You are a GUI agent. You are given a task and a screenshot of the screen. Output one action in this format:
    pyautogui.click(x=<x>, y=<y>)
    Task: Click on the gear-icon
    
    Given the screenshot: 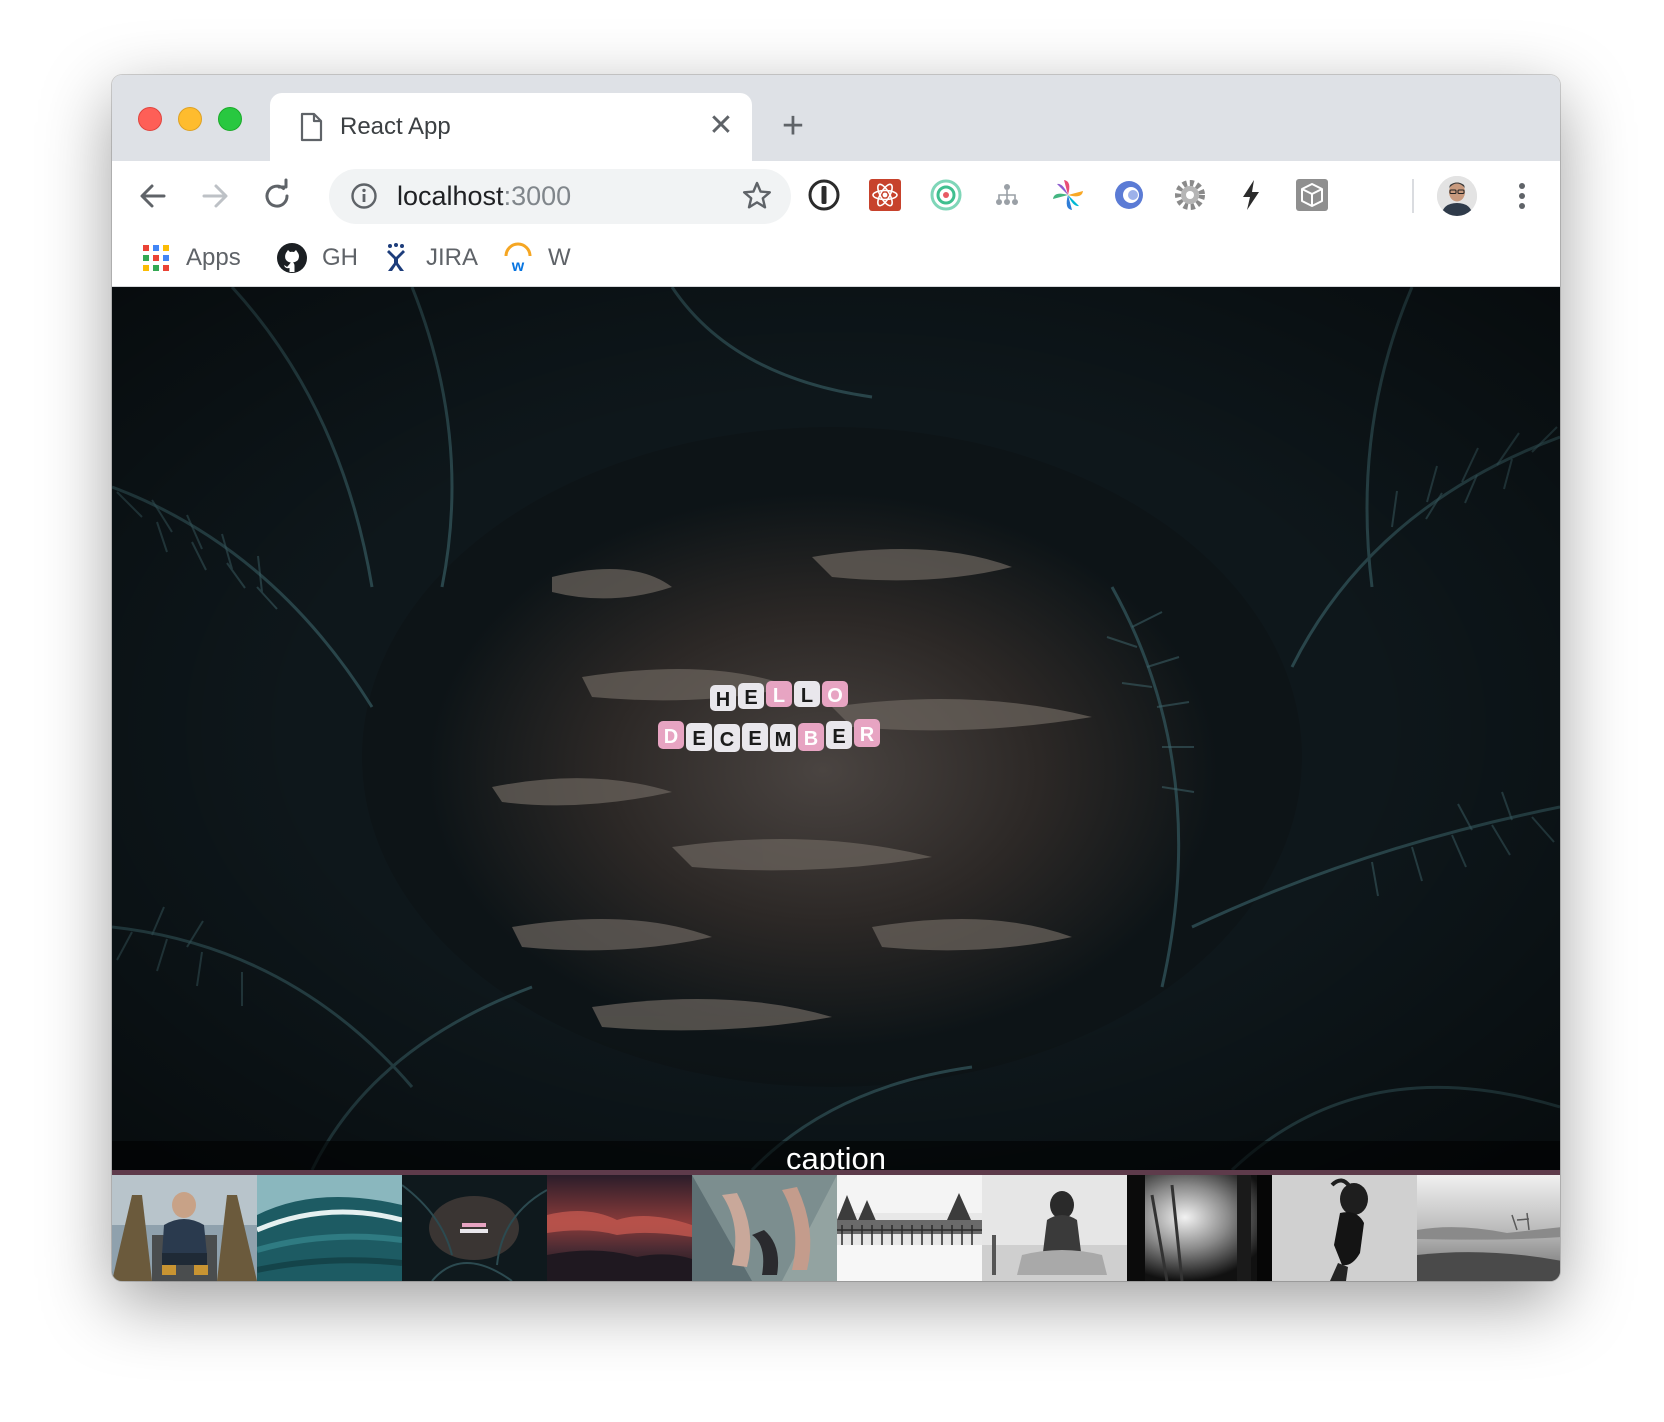 What is the action you would take?
    pyautogui.click(x=1190, y=195)
    